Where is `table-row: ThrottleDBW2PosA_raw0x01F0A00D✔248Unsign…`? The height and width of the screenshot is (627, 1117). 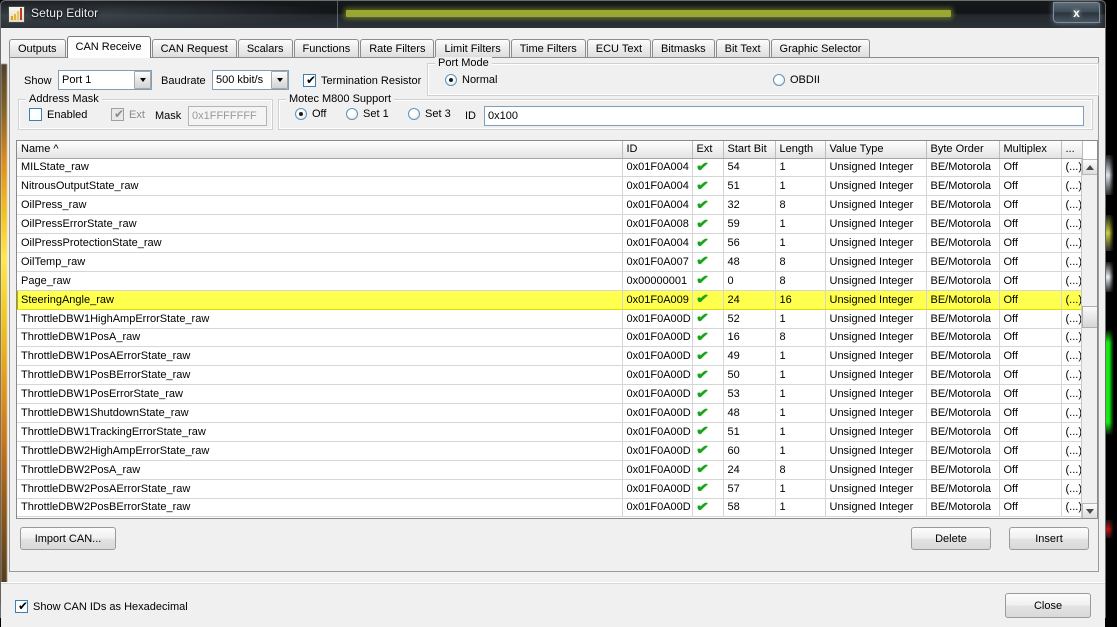 table-row: ThrottleDBW2PosA_raw0x01F0A00D✔248Unsign… is located at coordinates (549, 469).